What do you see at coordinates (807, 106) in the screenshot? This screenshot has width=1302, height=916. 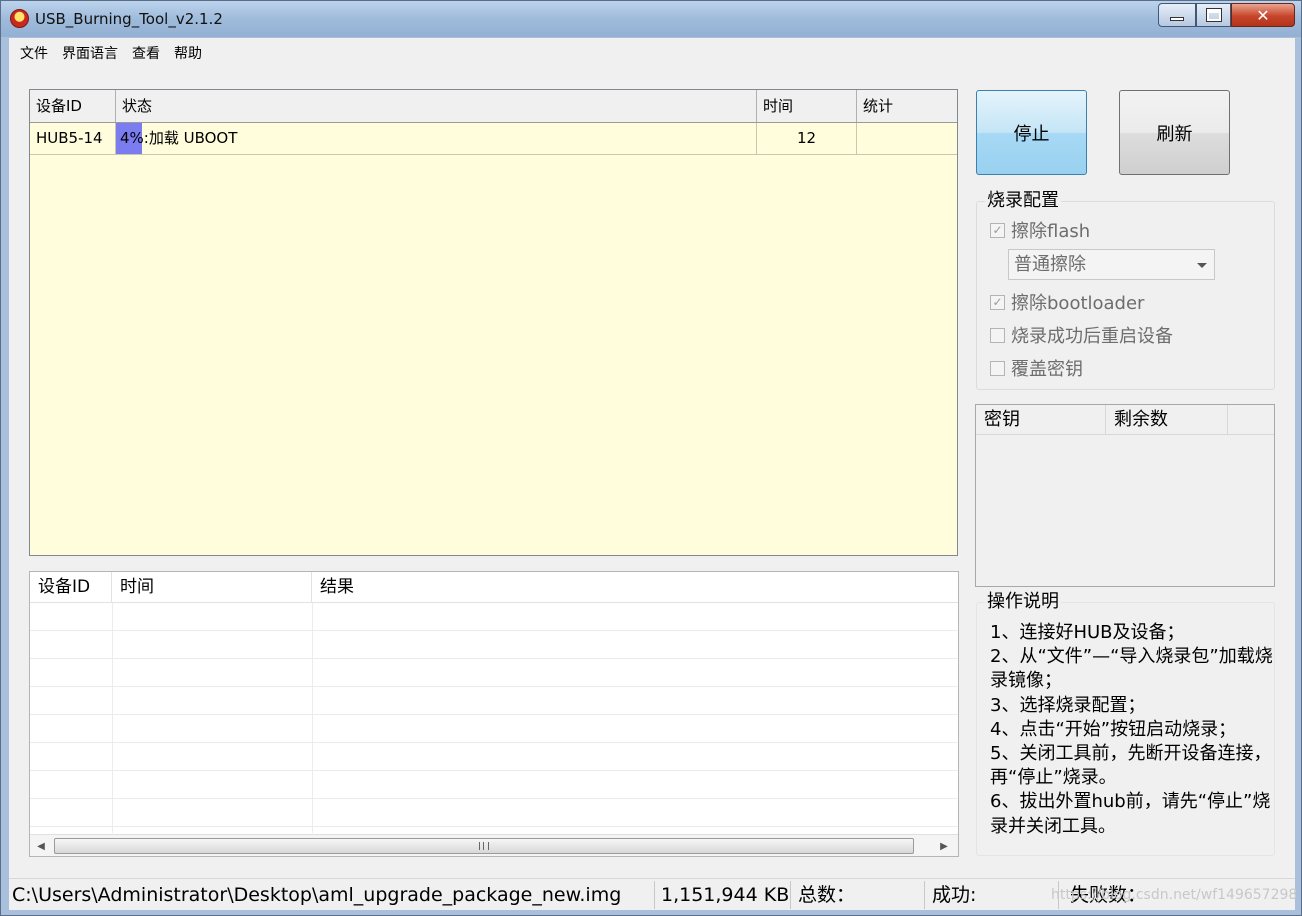 I see `column-time: 时间` at bounding box center [807, 106].